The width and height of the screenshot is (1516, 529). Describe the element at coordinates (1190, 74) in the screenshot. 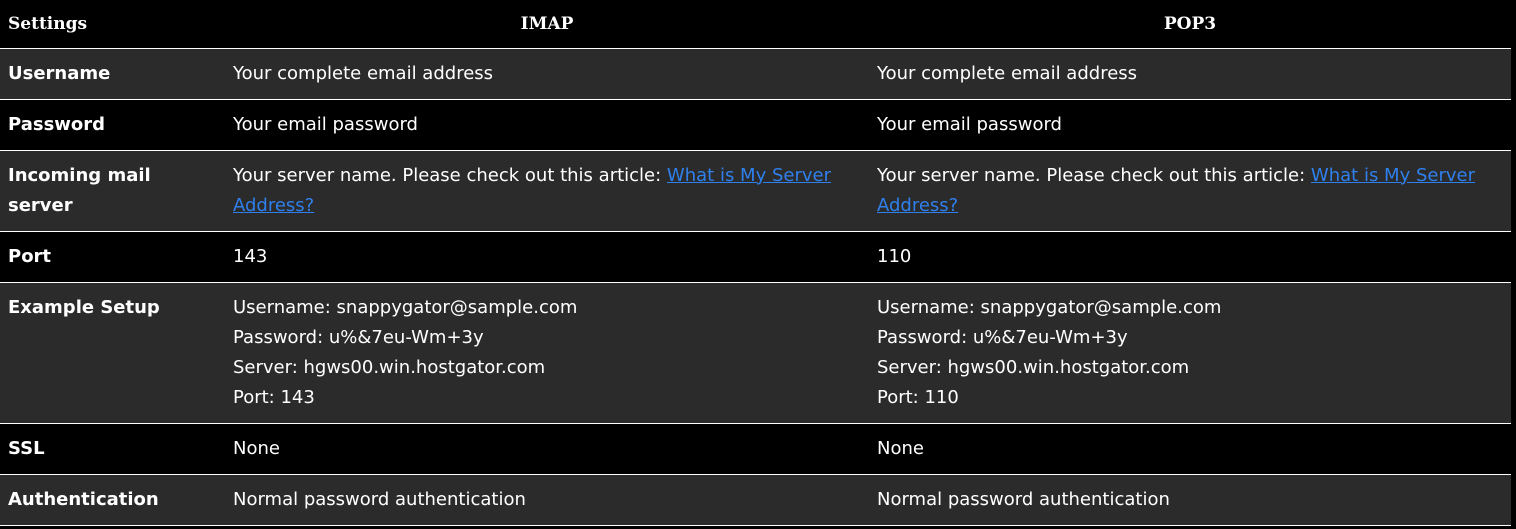

I see `pop3-username: Your complete email address` at that location.